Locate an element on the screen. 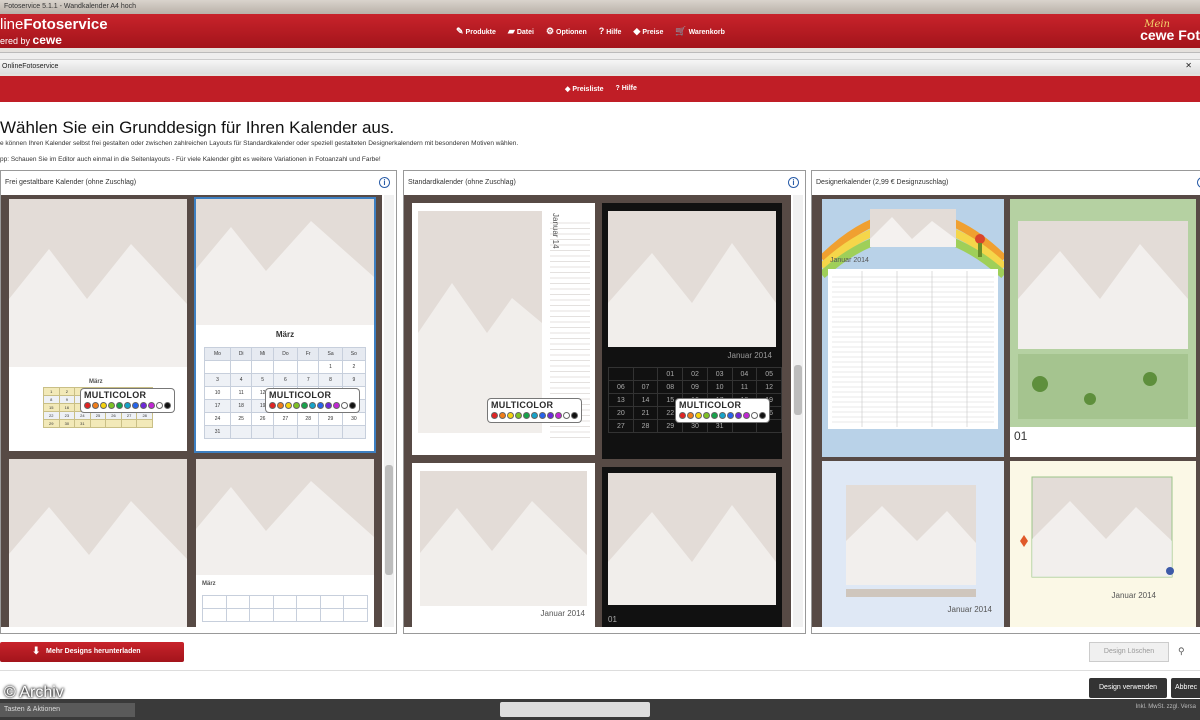 The width and height of the screenshot is (1200, 720). weekday-cell: Mo is located at coordinates (217, 354).